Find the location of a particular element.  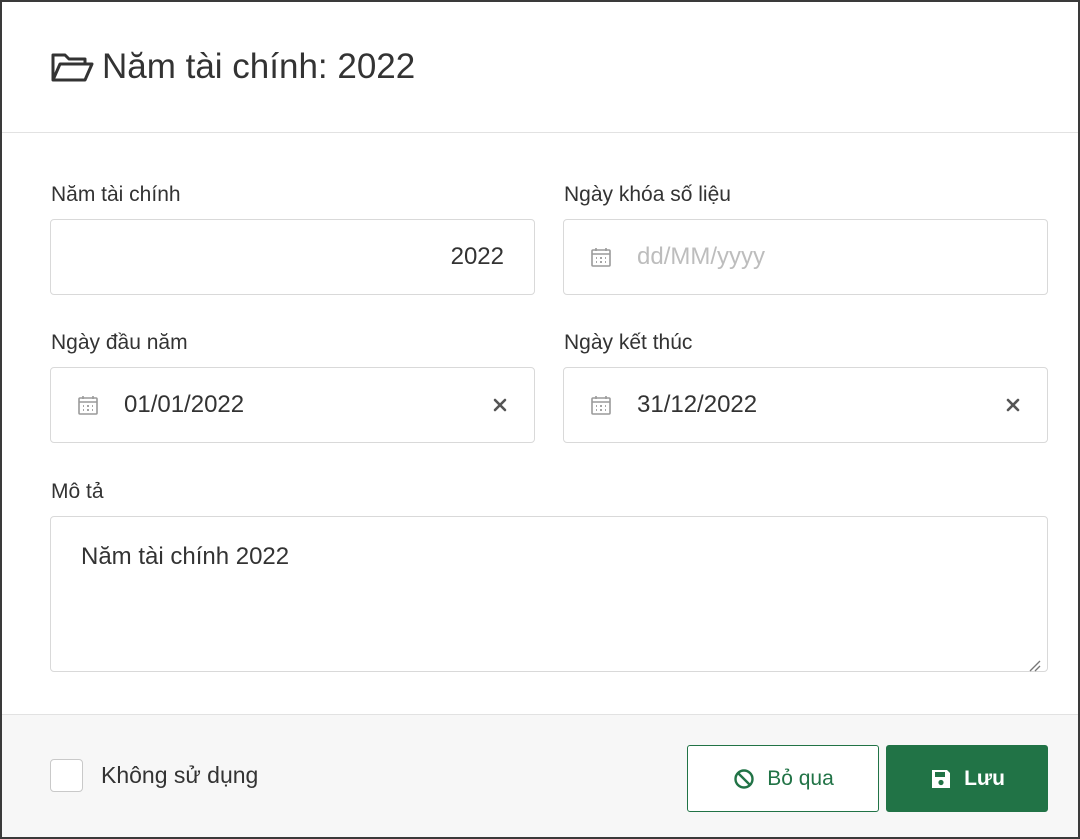

inactive-checkbox-group: Không sử dụng is located at coordinates (154, 775).